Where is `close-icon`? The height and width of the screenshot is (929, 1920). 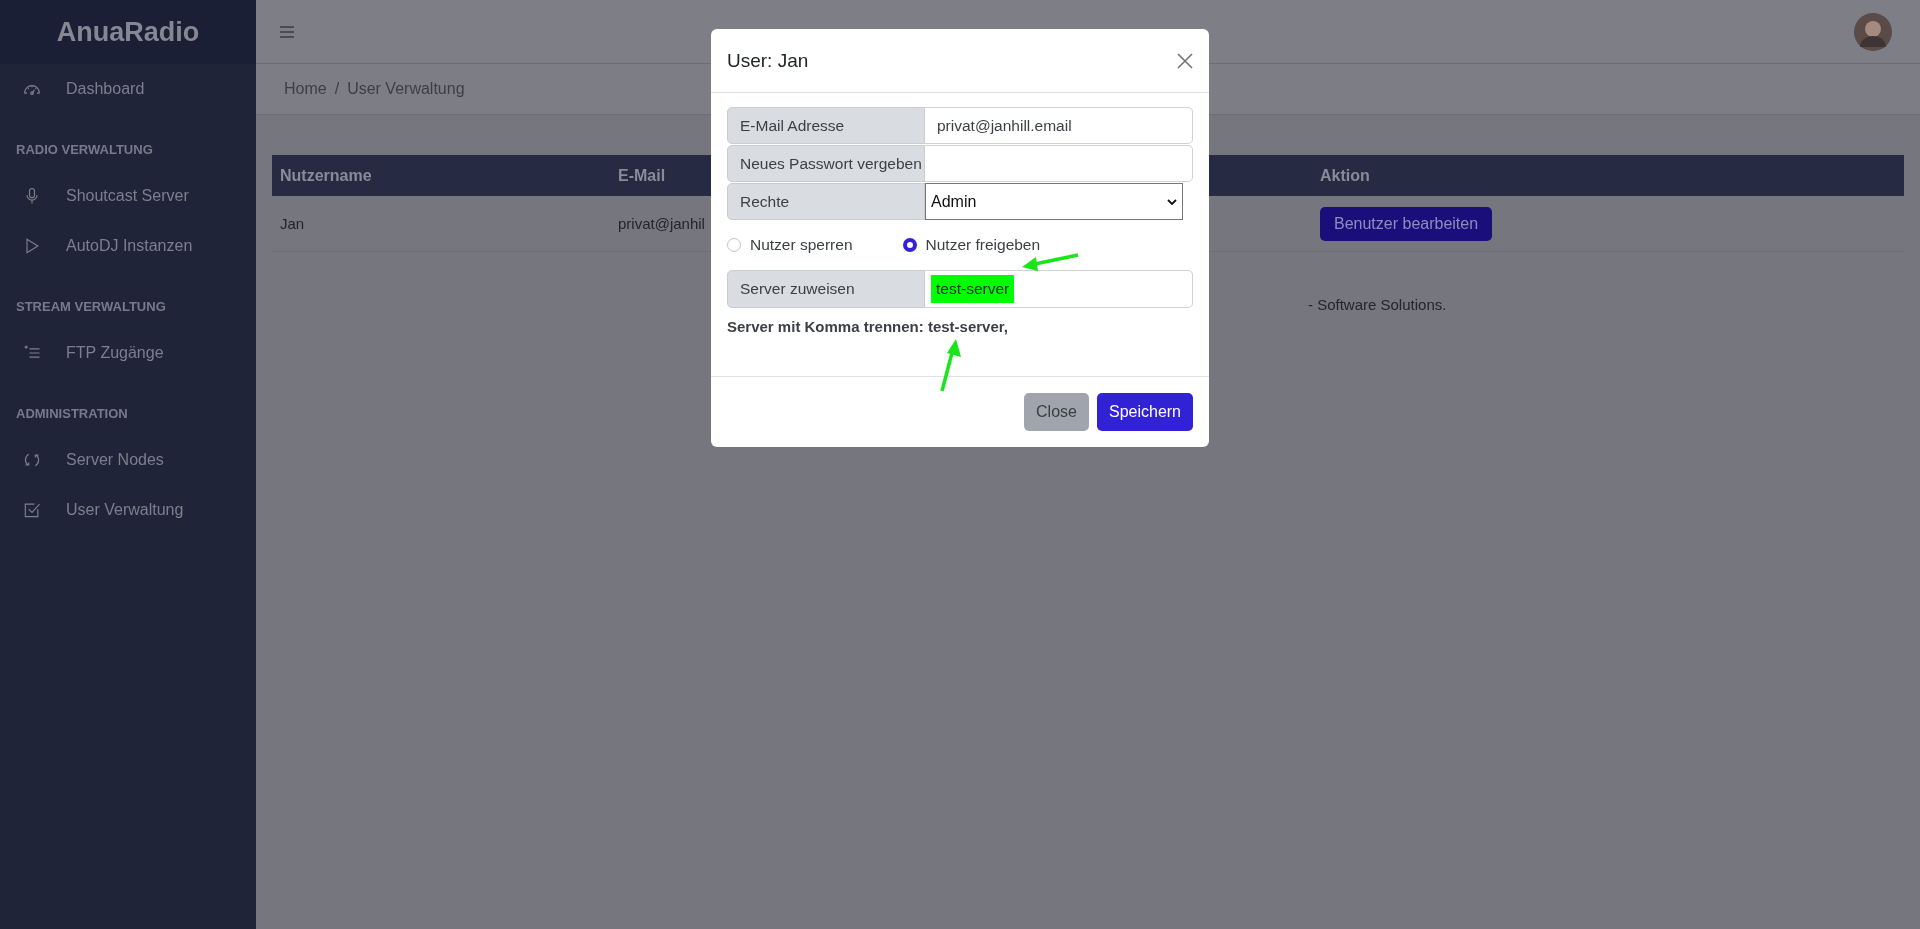 close-icon is located at coordinates (1185, 60).